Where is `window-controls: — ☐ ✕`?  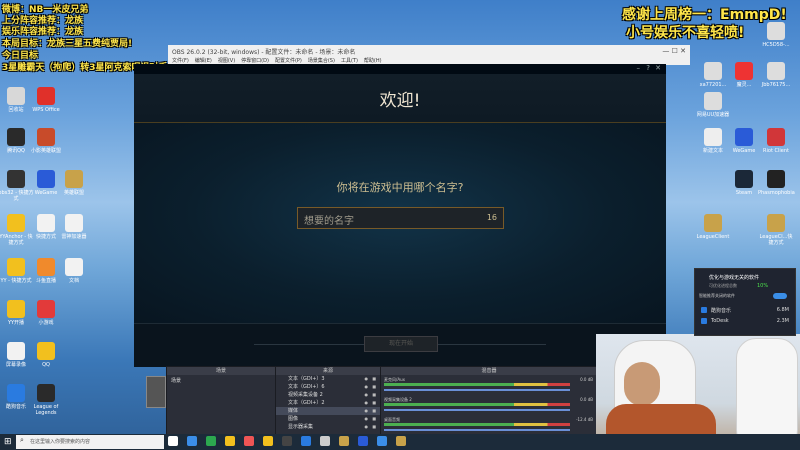 window-controls: — ☐ ✕ is located at coordinates (674, 51).